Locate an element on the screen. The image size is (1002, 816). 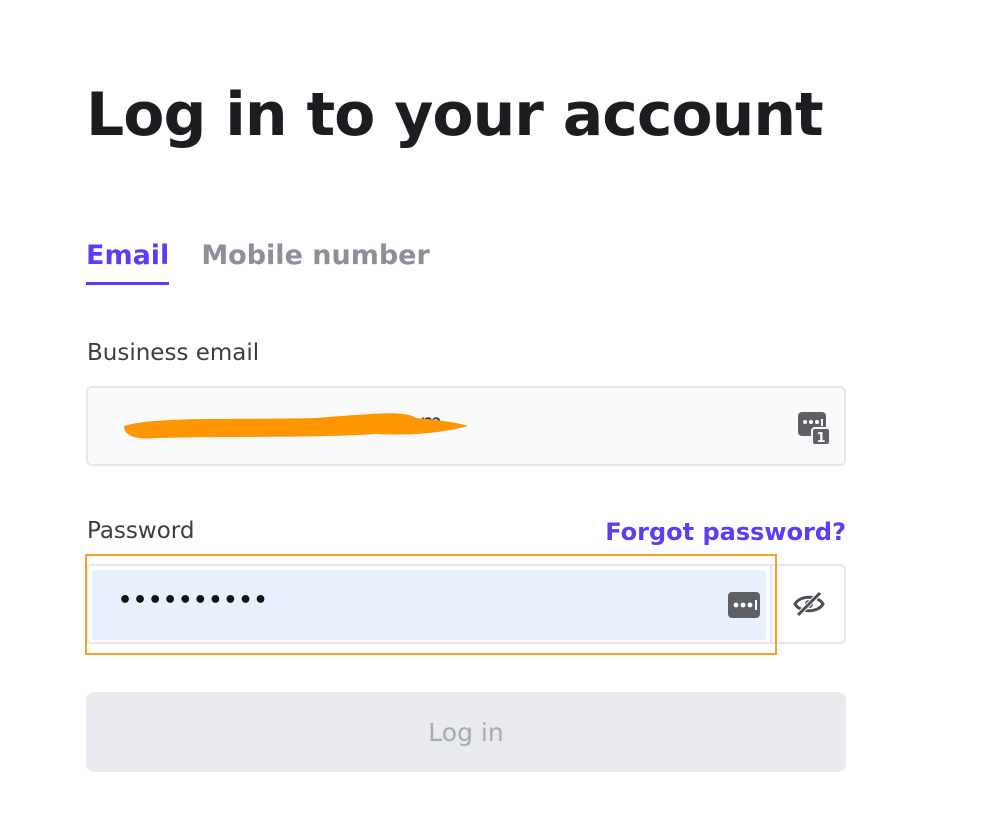
eye-slash-icon is located at coordinates (809, 604).